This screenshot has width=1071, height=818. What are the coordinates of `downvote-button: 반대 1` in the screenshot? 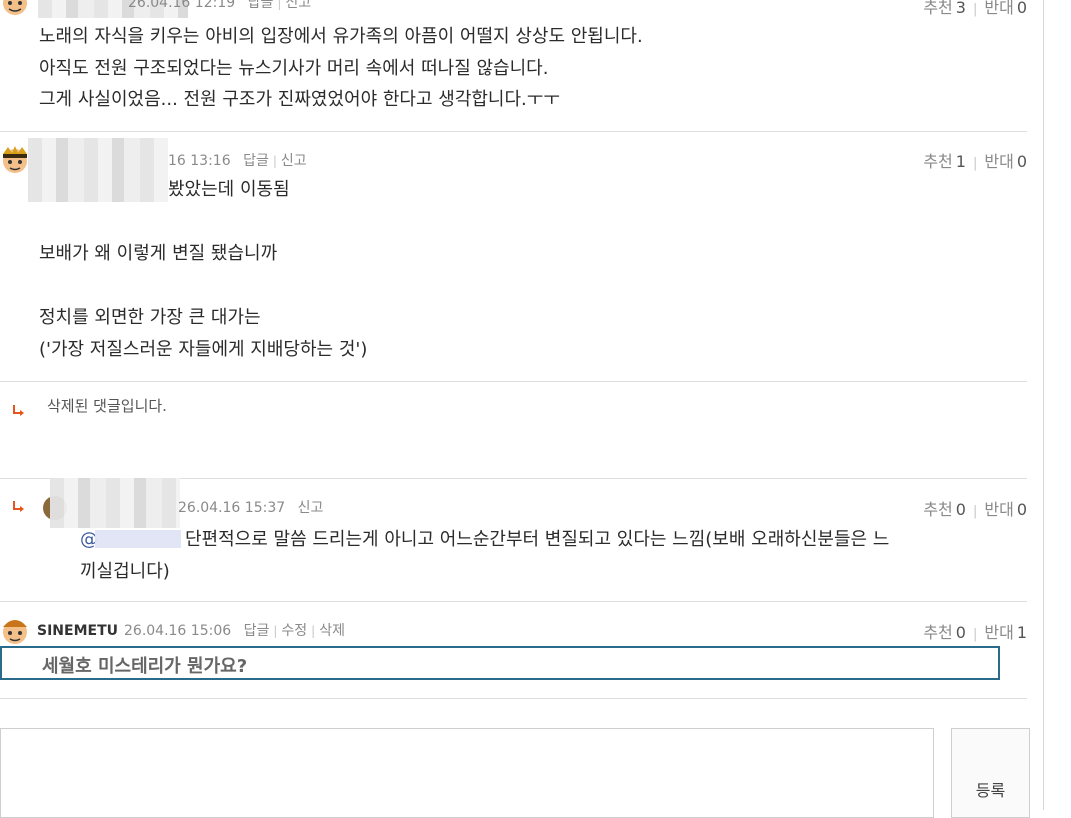 It's located at (1005, 632).